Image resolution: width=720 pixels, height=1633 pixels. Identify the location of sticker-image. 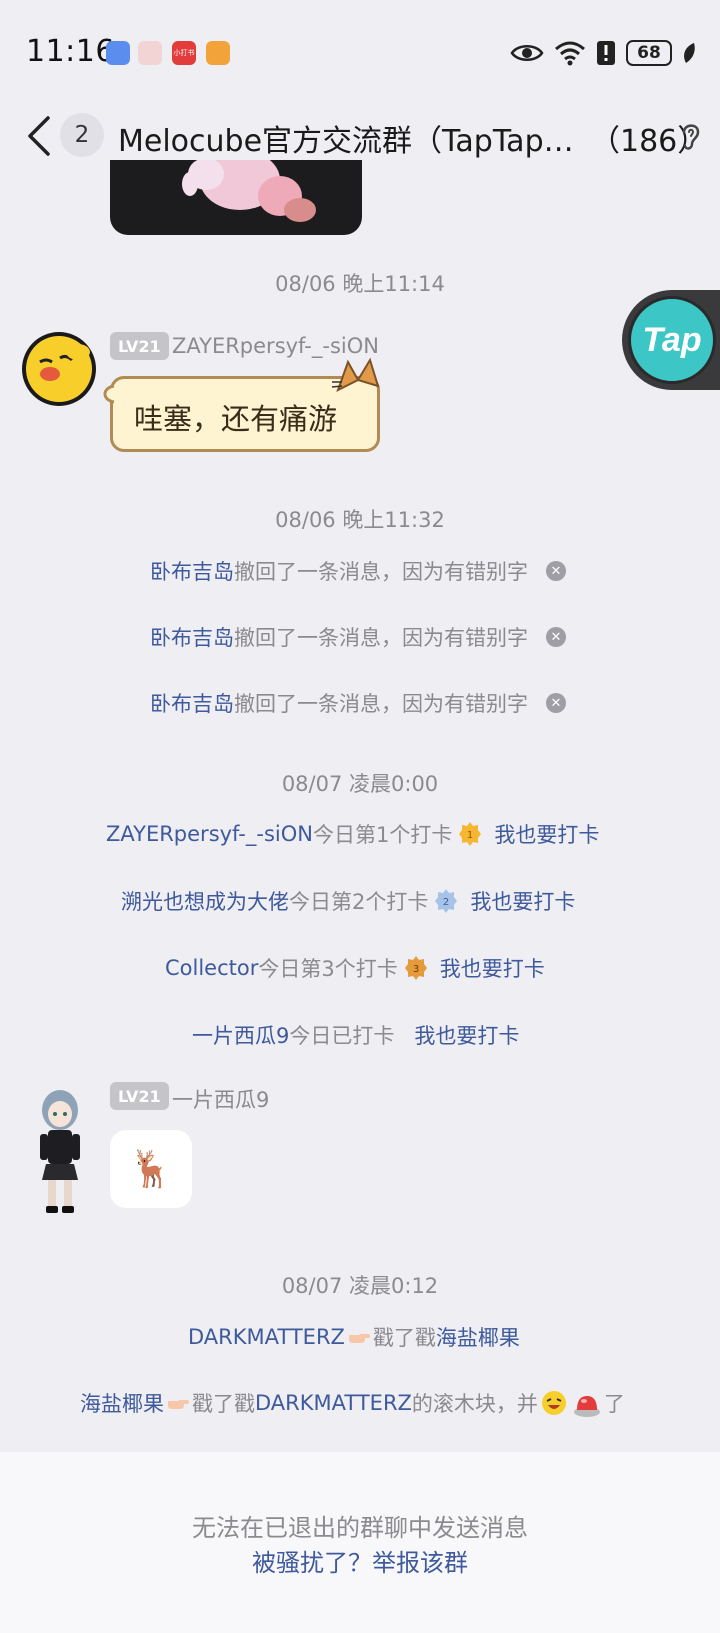
(249, 191).